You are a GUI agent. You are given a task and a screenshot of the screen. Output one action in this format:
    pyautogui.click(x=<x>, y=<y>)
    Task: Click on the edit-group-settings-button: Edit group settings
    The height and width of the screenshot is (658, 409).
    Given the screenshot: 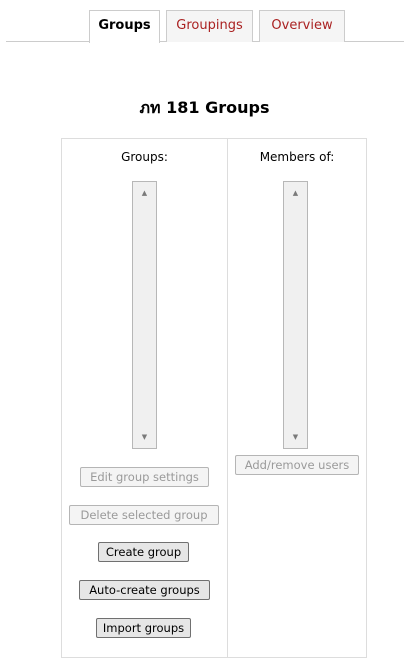 What is the action you would take?
    pyautogui.click(x=144, y=477)
    